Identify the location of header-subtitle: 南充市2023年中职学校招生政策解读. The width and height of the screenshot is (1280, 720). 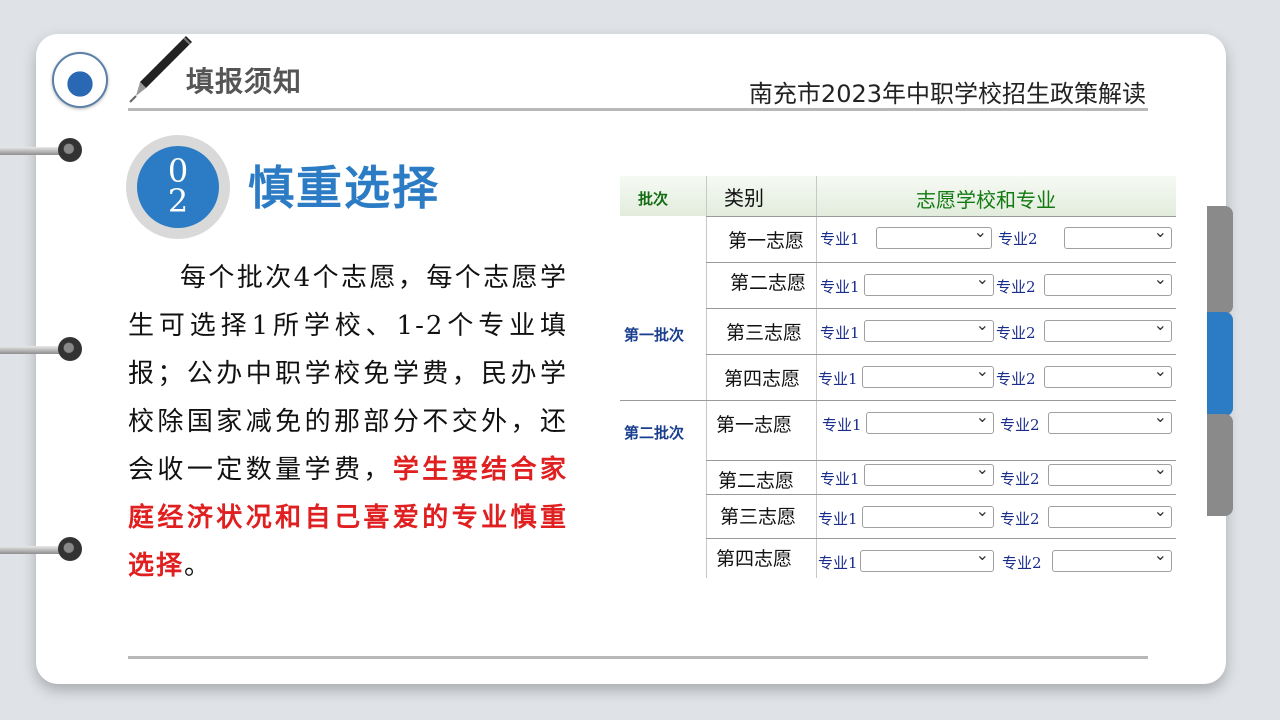
(947, 94).